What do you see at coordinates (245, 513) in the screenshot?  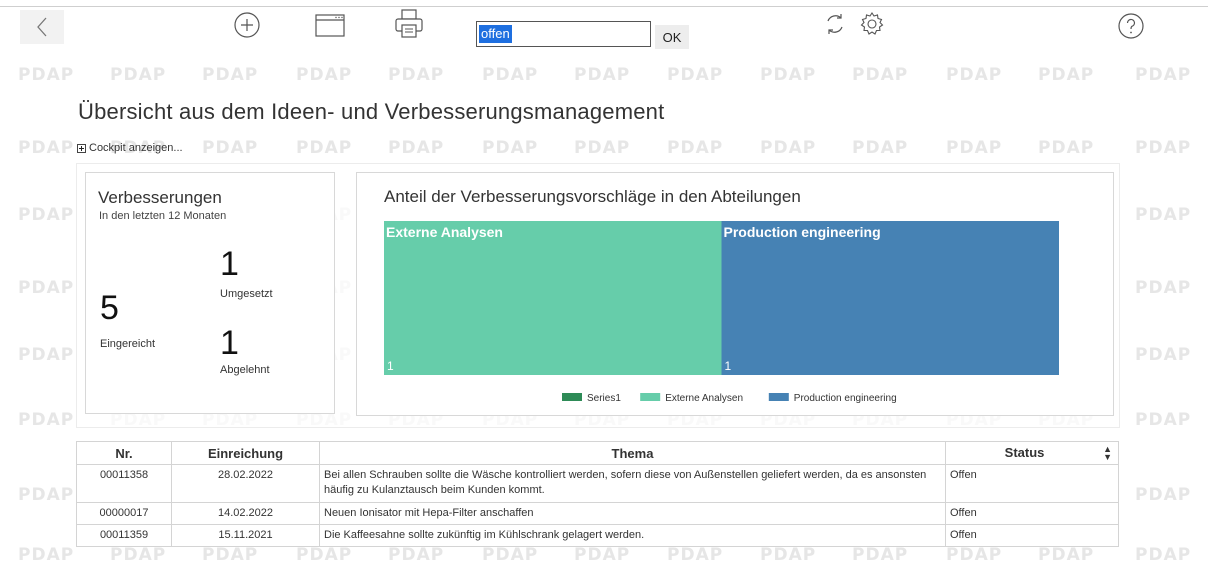 I see `cell-einreichung: 14.02.2022` at bounding box center [245, 513].